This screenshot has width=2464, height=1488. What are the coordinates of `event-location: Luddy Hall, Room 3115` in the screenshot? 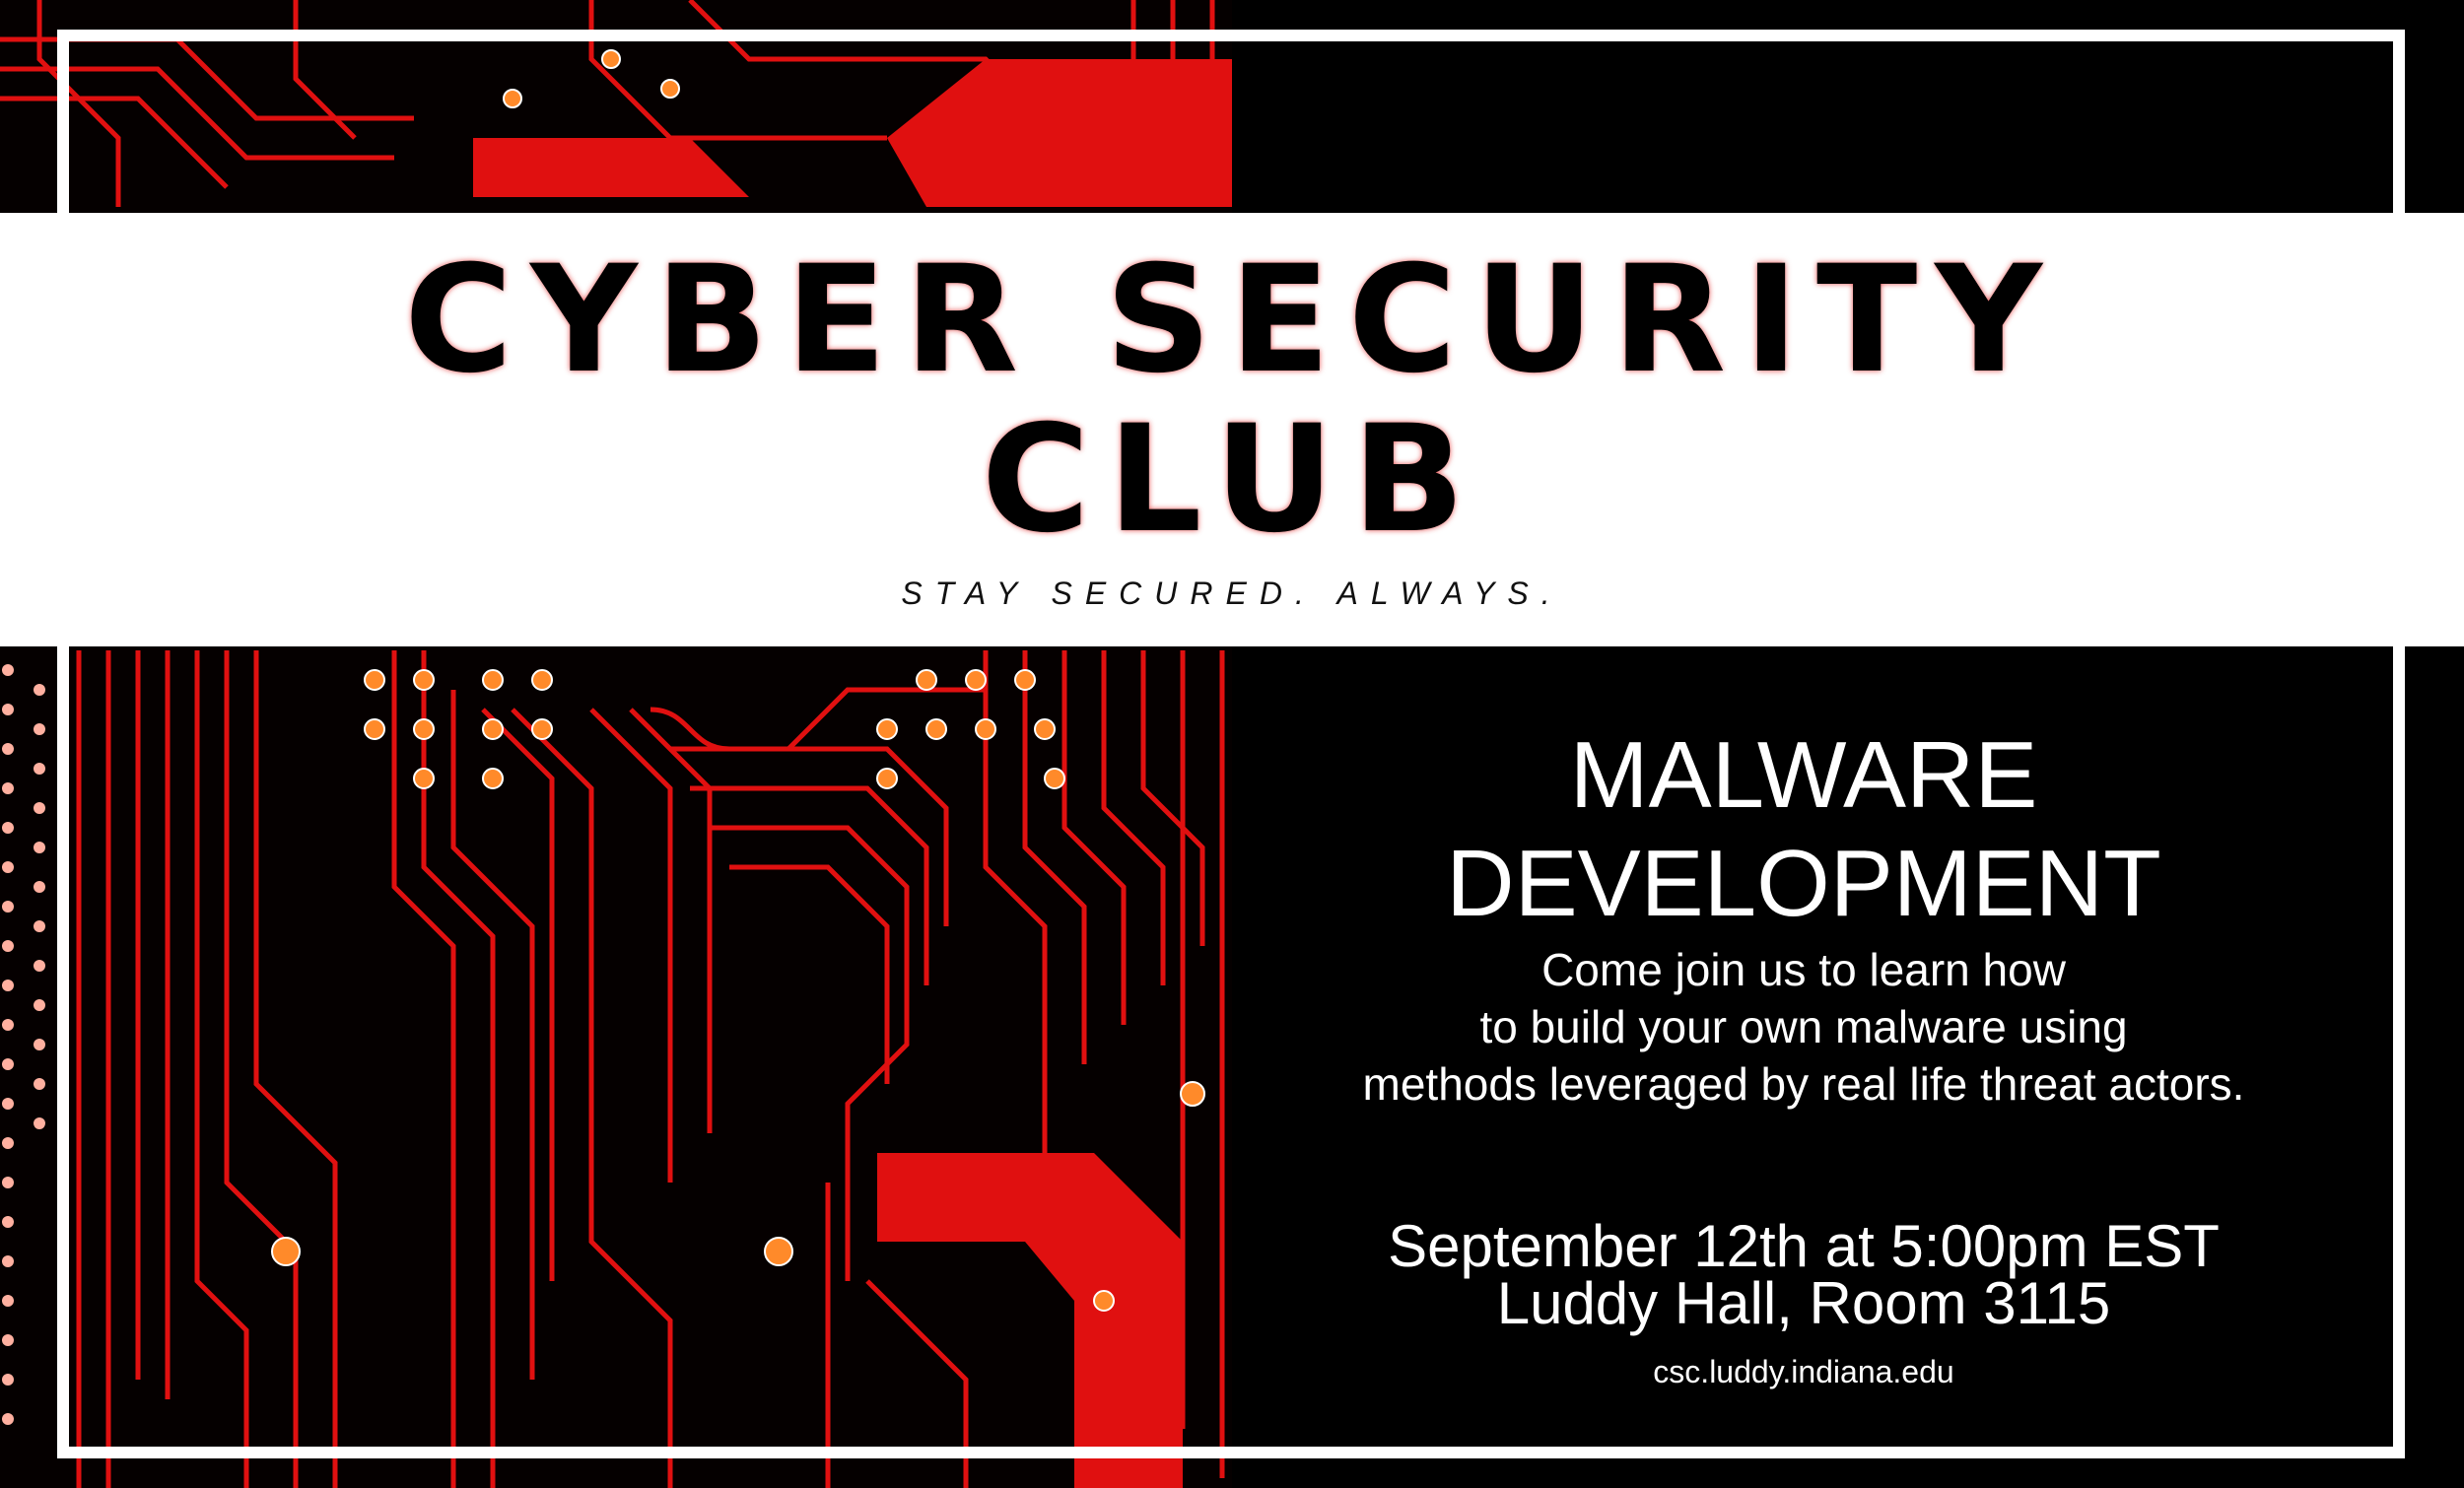 It's located at (1803, 1303).